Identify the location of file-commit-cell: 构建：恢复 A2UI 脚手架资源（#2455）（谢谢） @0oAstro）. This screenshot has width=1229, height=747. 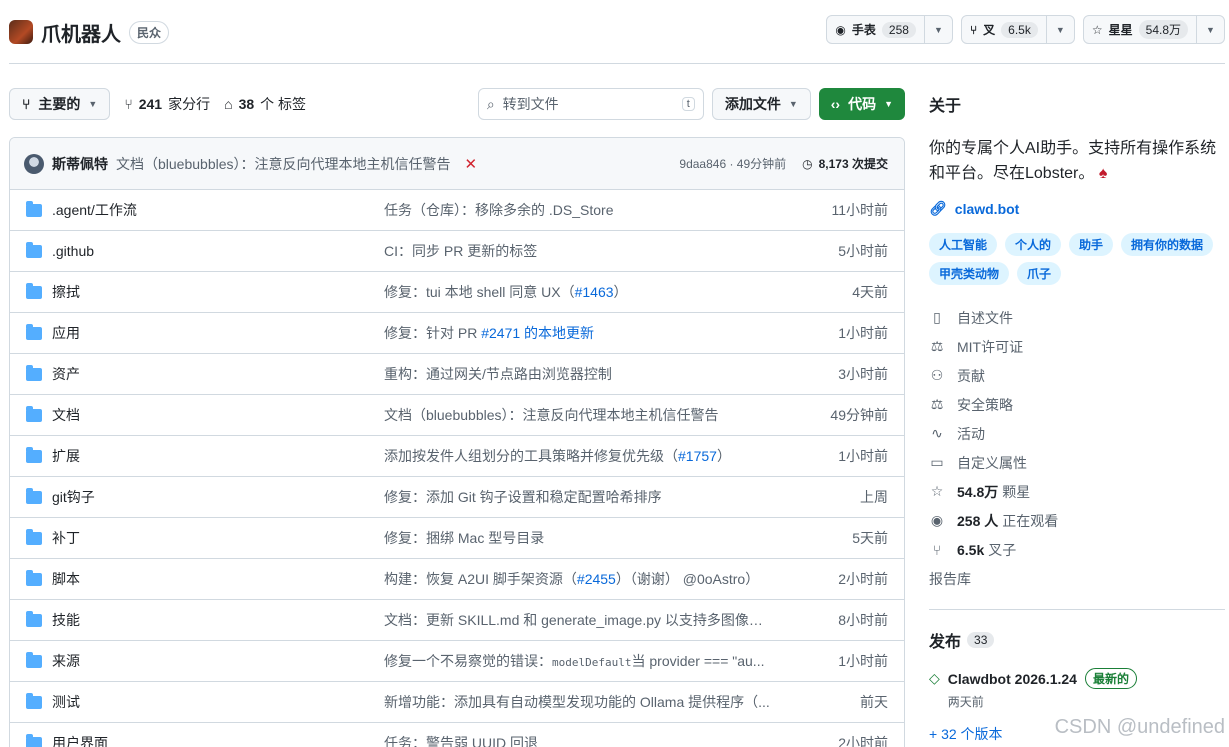
(589, 579).